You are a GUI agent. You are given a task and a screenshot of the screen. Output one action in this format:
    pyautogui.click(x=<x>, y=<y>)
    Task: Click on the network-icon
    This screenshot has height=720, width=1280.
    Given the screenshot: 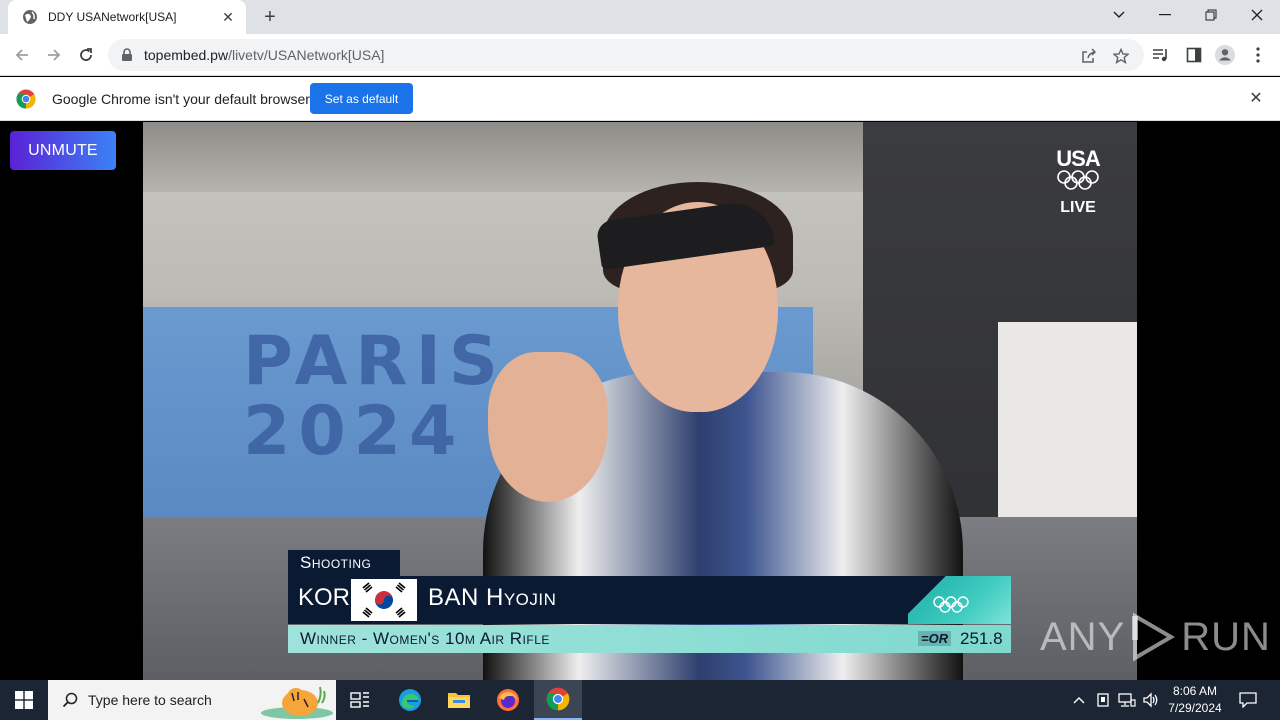 What is the action you would take?
    pyautogui.click(x=1127, y=700)
    